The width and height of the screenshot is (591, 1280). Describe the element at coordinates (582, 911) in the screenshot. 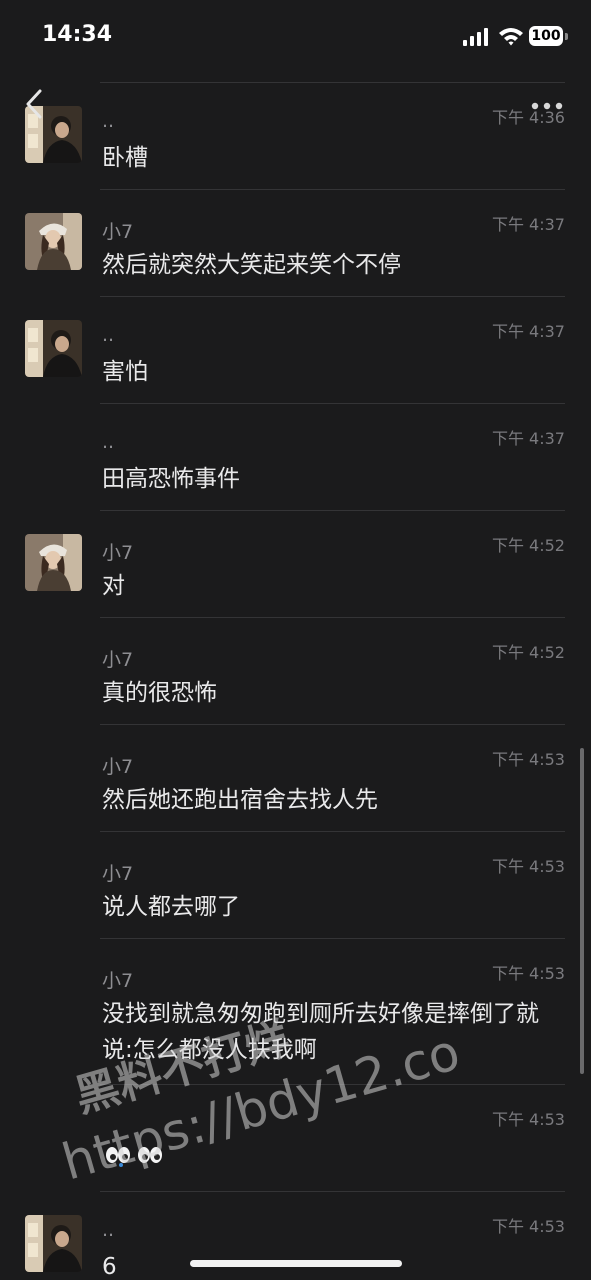

I see `scrollbar` at that location.